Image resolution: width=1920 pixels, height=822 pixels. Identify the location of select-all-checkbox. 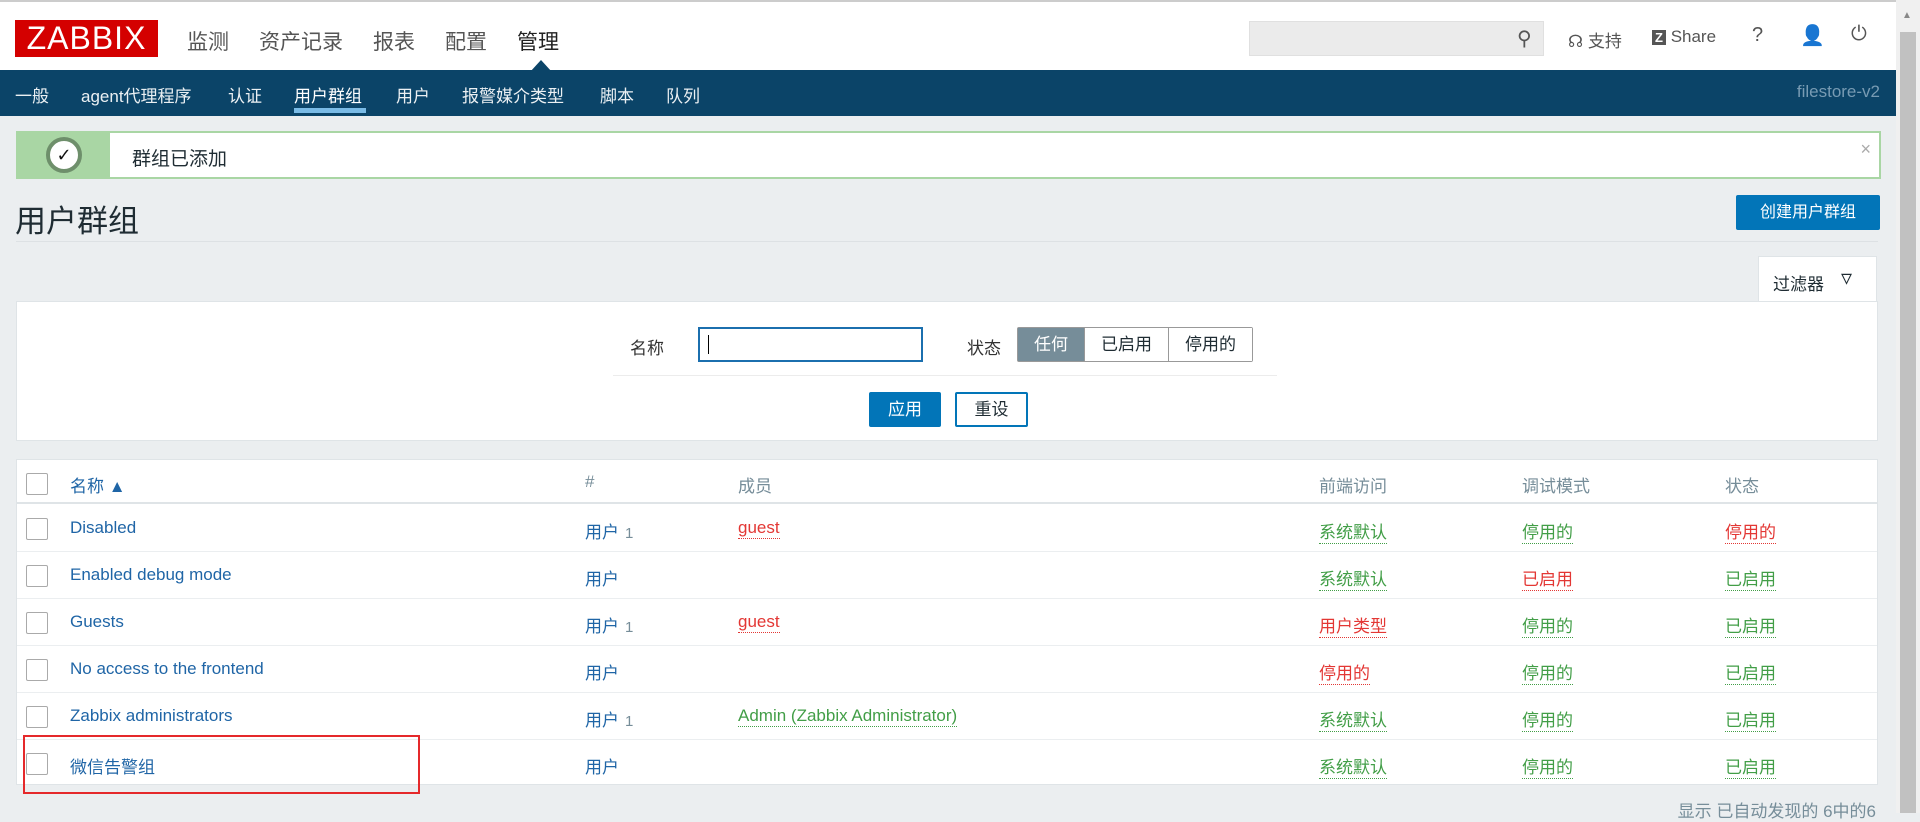
(37, 484).